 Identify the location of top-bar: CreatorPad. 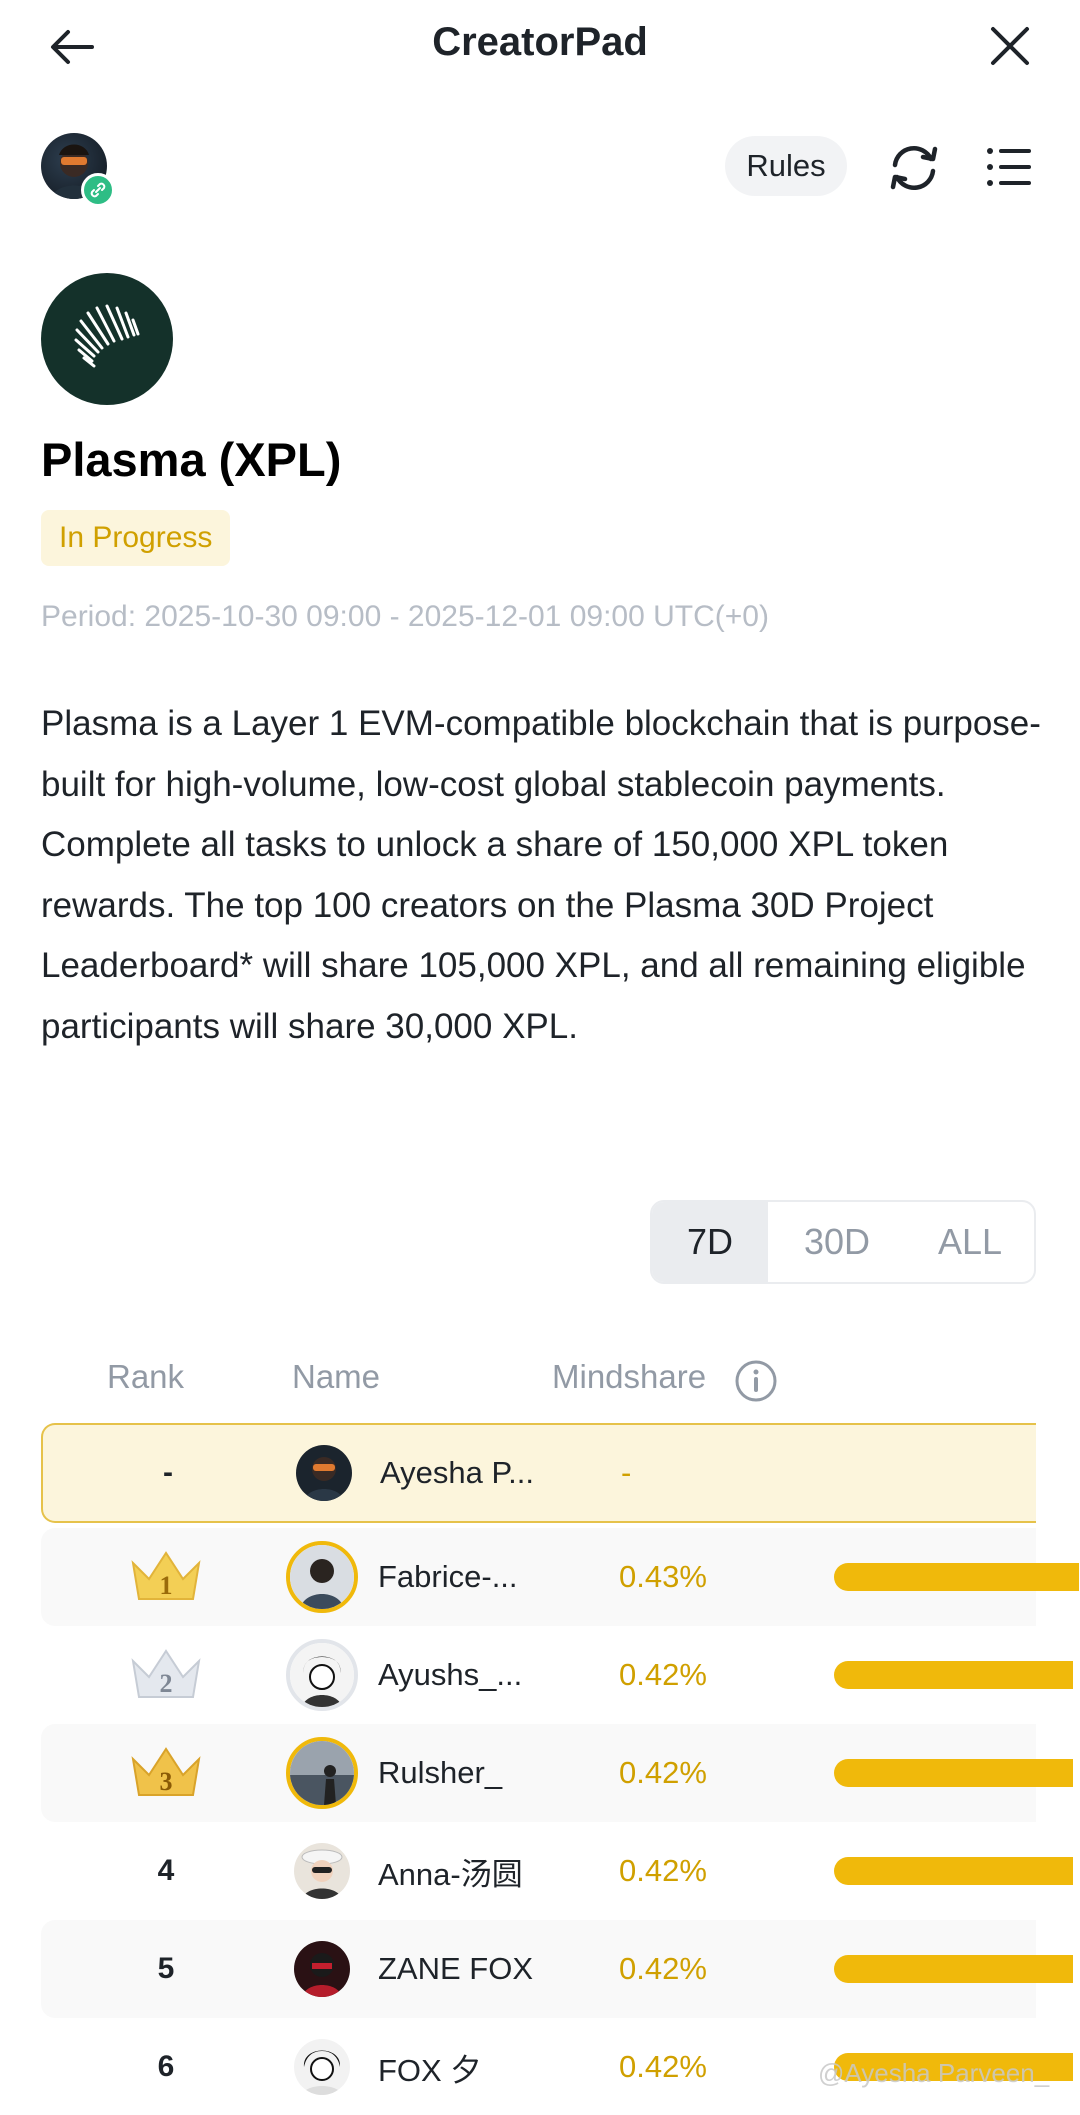
(540, 46).